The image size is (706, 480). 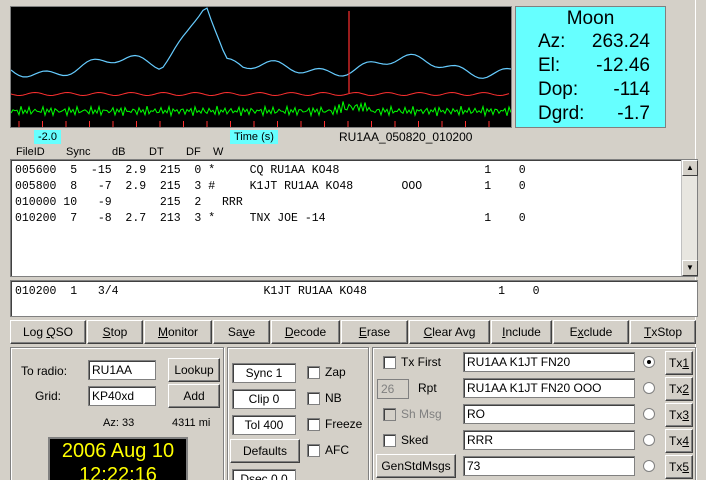 I want to click on tx-button-label: Tx1, so click(x=679, y=363).